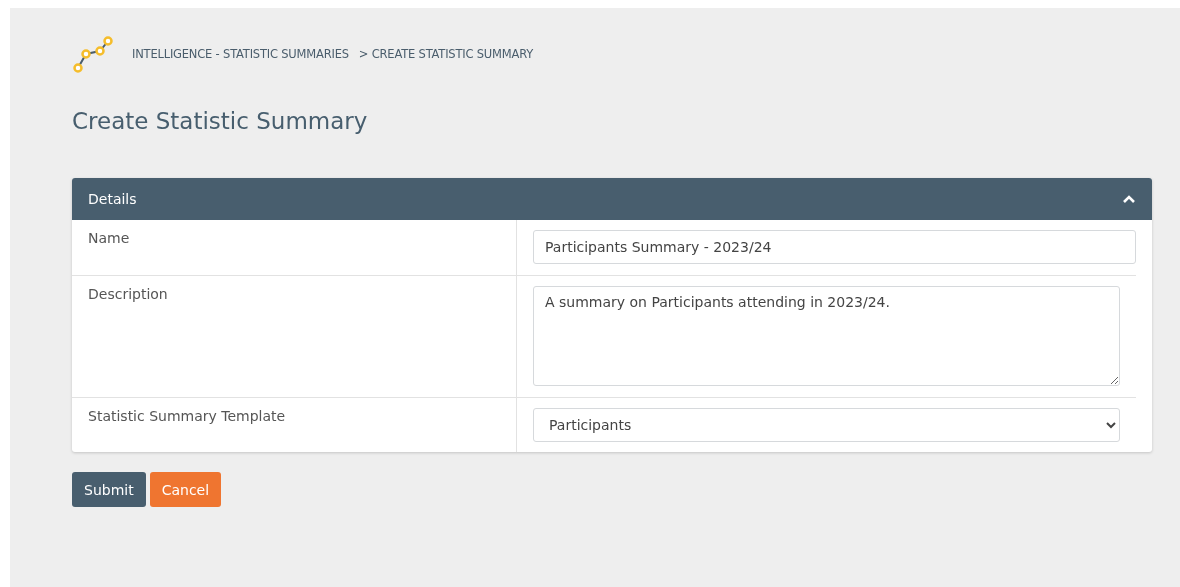  Describe the element at coordinates (112, 199) in the screenshot. I see `panel-title: Details` at that location.